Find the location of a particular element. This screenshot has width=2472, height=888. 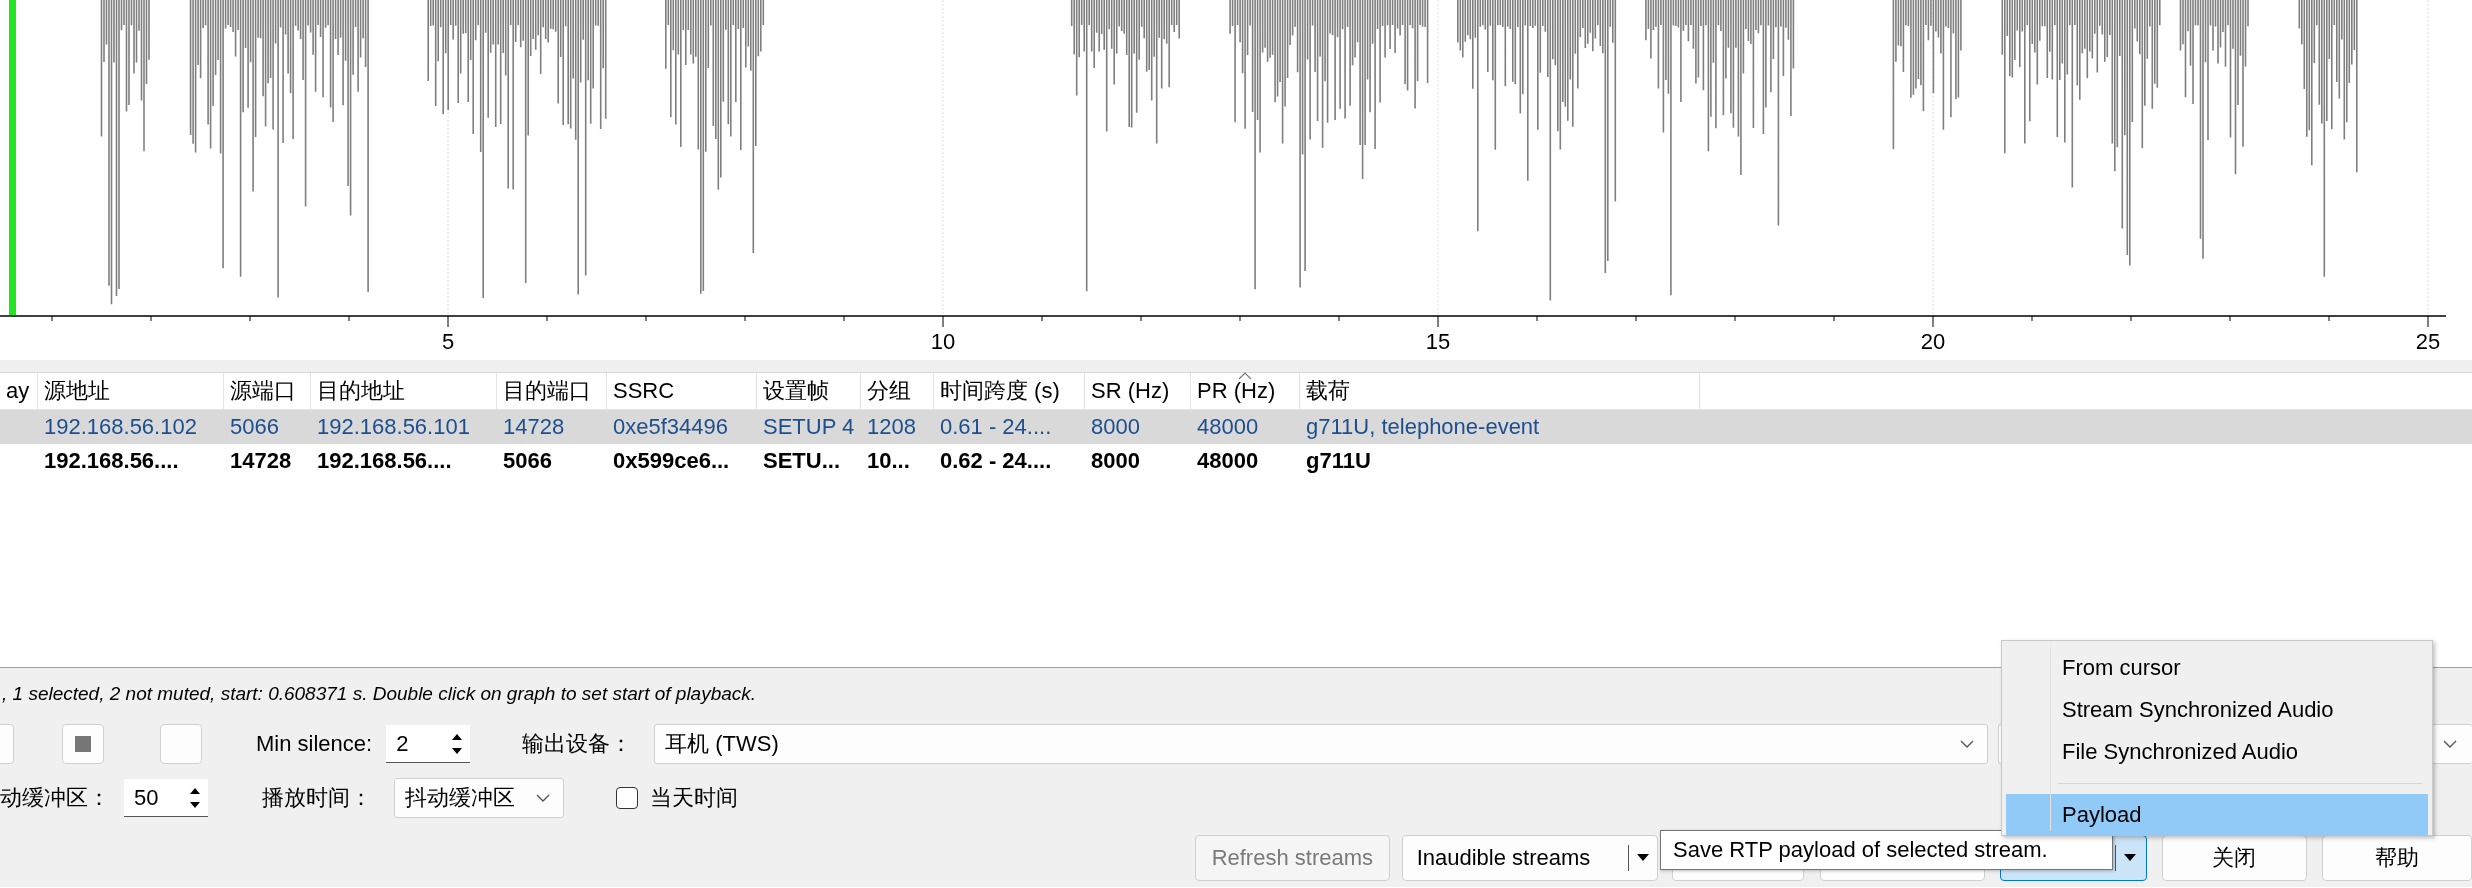

table-cell-text: 0xe5f34496 is located at coordinates (670, 427).